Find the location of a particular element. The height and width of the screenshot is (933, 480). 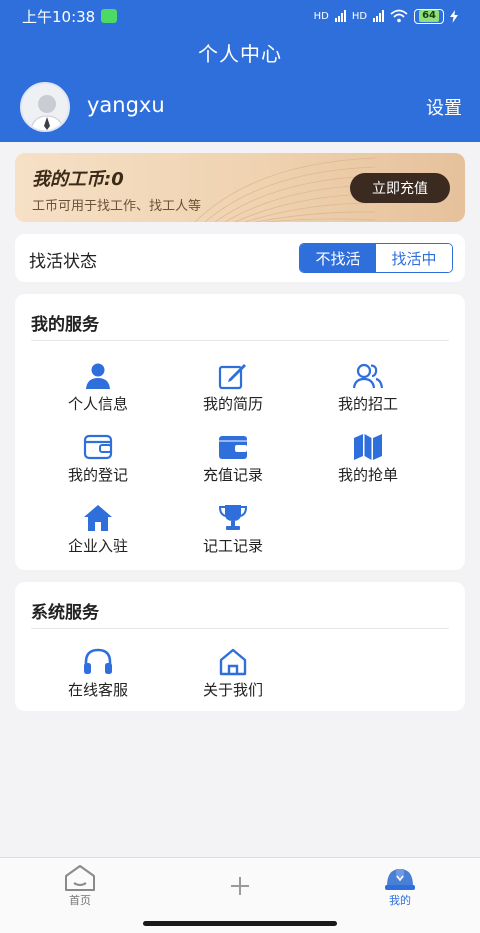

system-services-title: 系统服务 is located at coordinates (65, 613).